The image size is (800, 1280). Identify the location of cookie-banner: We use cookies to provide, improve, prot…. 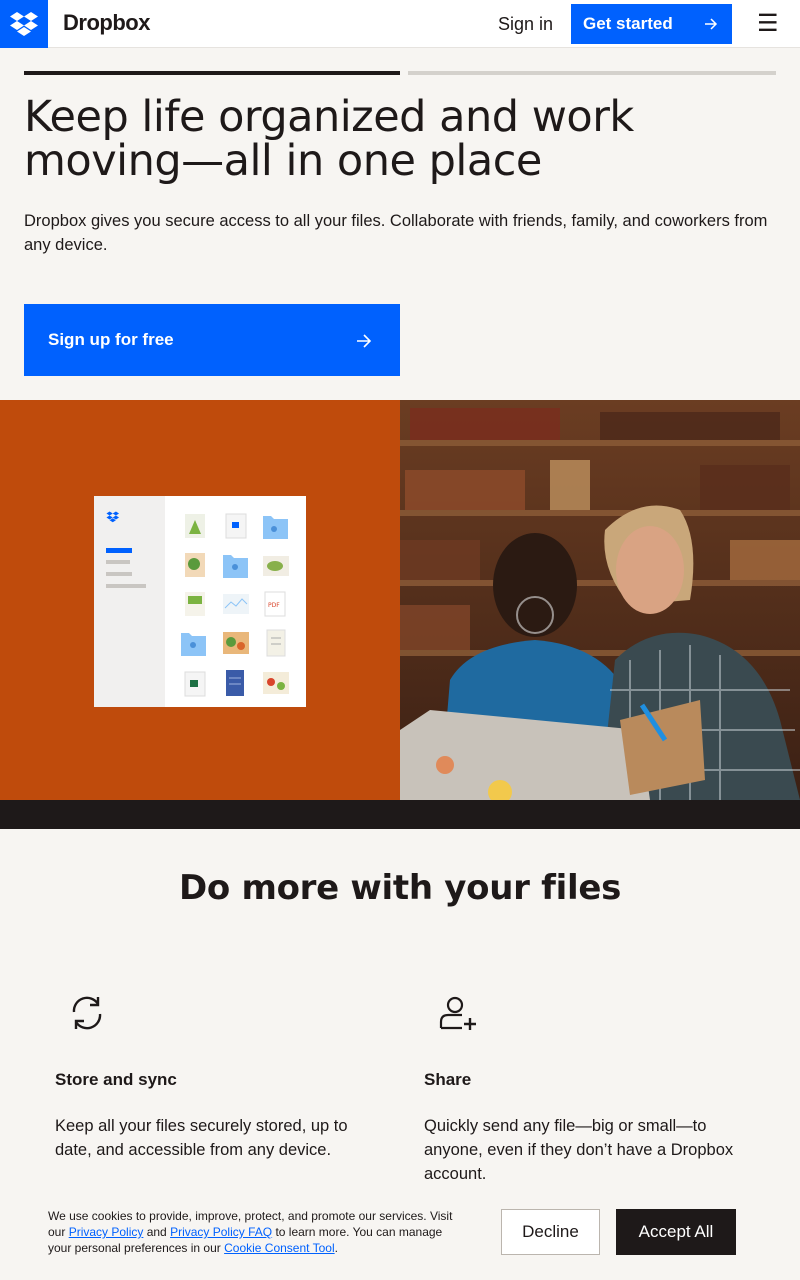
(400, 1234).